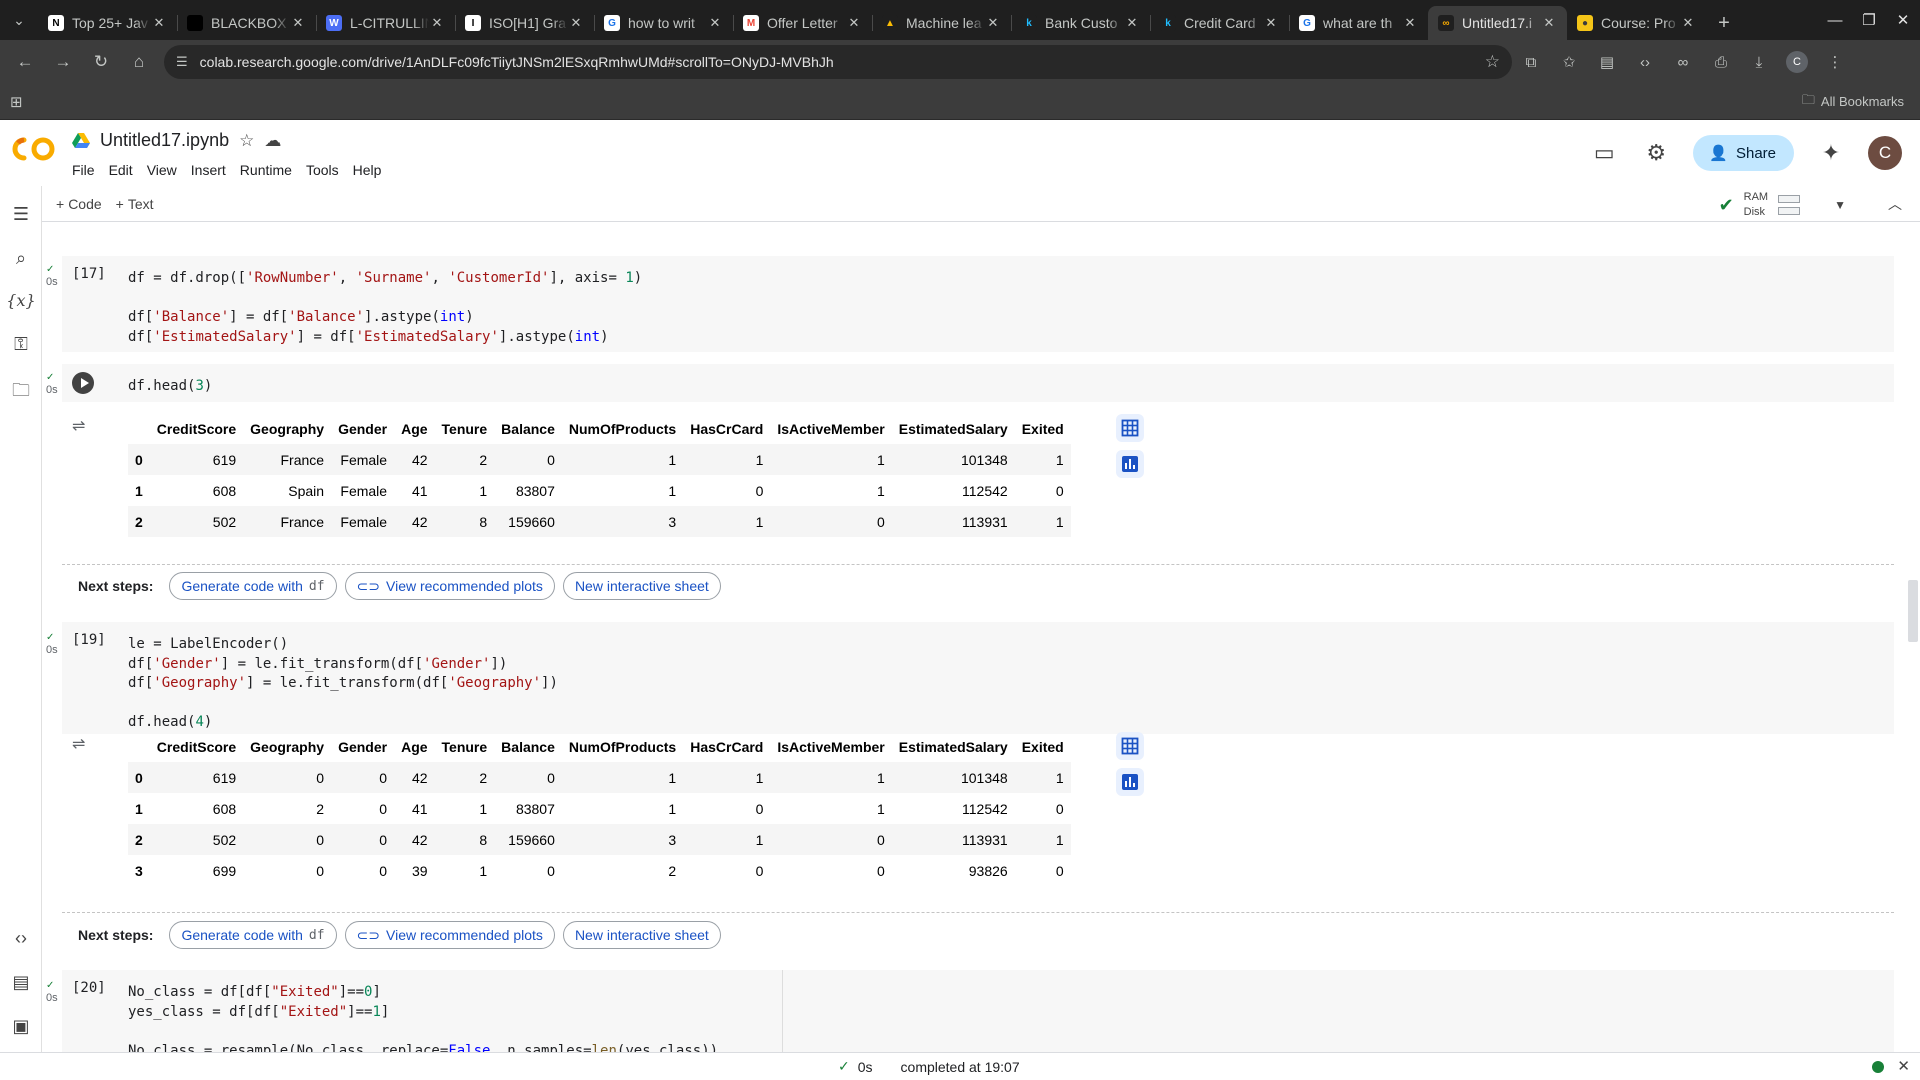 This screenshot has height=1080, width=1920. I want to click on settings-gear-icon: ⚙, so click(1656, 153).